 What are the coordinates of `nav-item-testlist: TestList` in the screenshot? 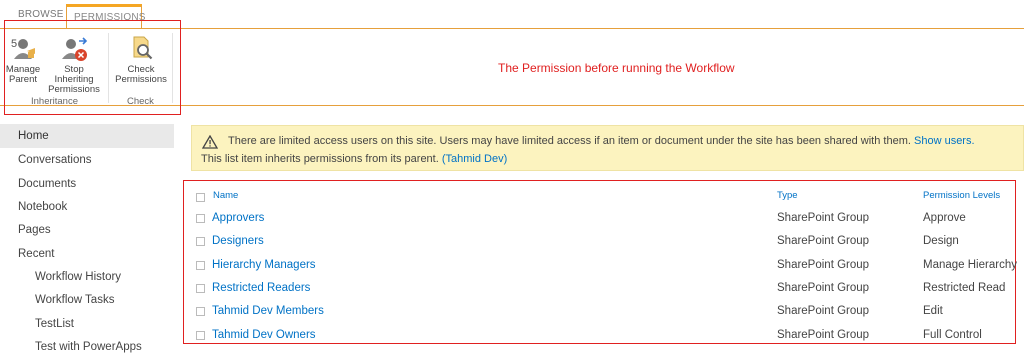 It's located at (54, 324).